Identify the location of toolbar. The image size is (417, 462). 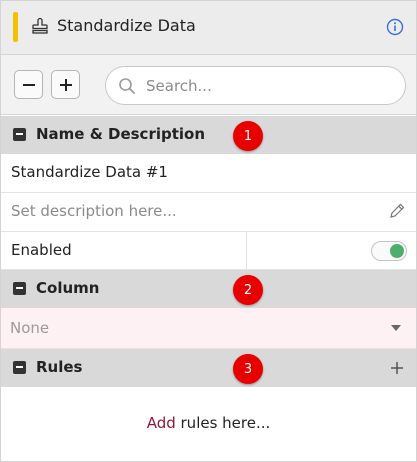
(208, 85).